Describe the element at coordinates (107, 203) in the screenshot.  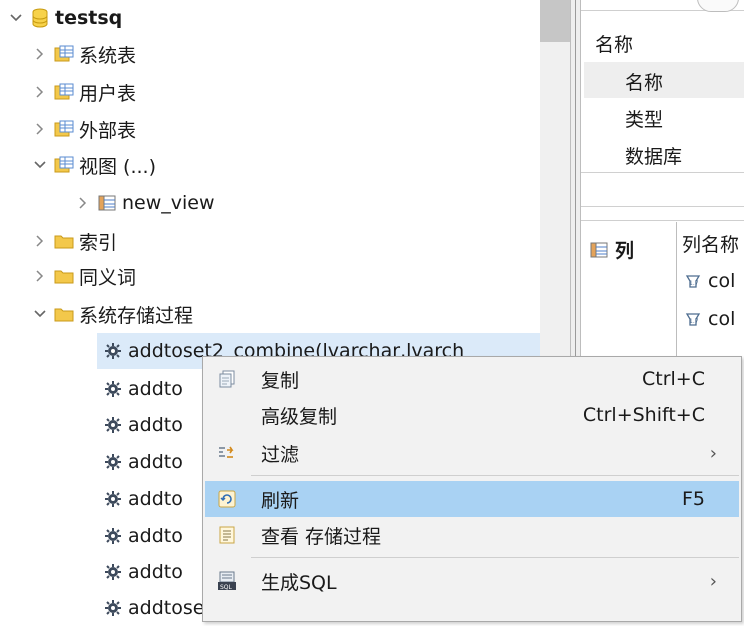
I see `view-icon` at that location.